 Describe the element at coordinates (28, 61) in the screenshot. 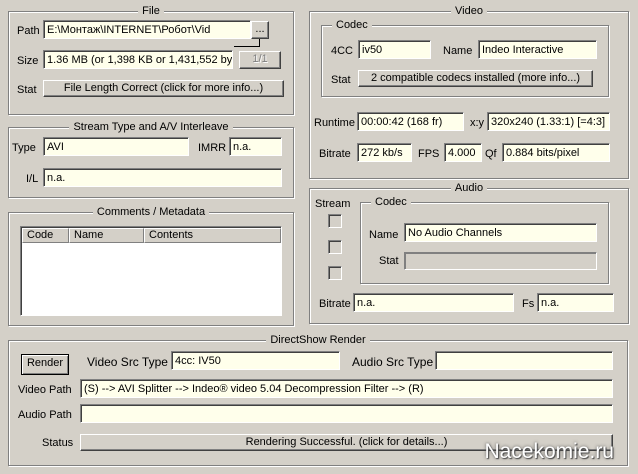

I see `size-label: Size` at that location.